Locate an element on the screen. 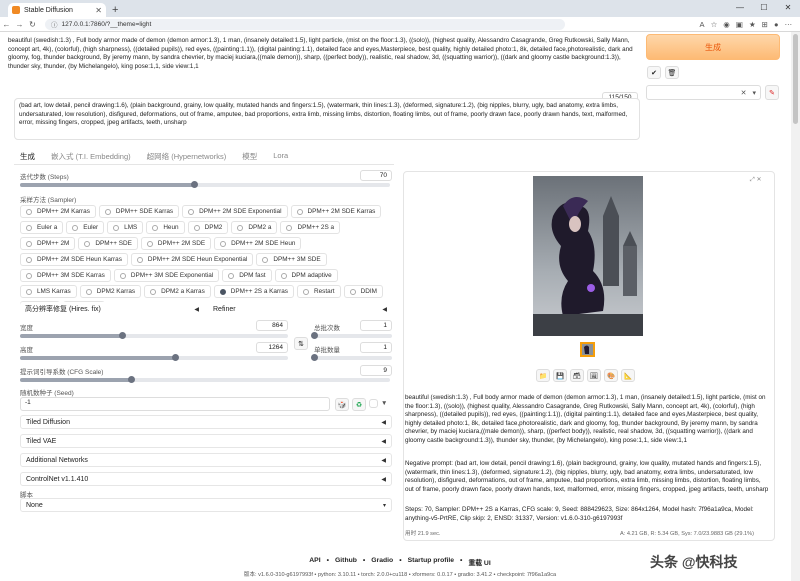 This screenshot has height=581, width=800. sampler-option: DPM2 Karras is located at coordinates (110, 291).